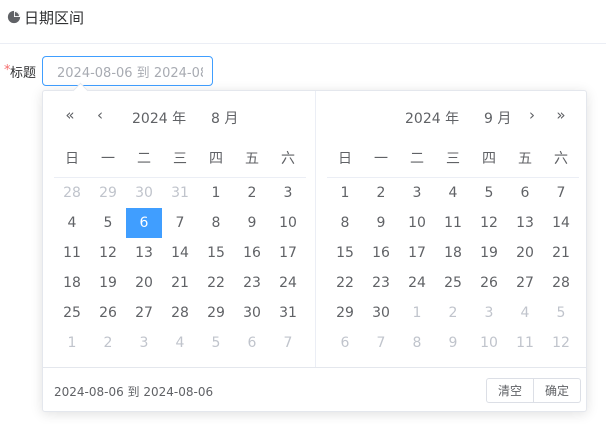 The width and height of the screenshot is (606, 424). What do you see at coordinates (144, 159) in the screenshot?
I see `weekday-label: 二` at bounding box center [144, 159].